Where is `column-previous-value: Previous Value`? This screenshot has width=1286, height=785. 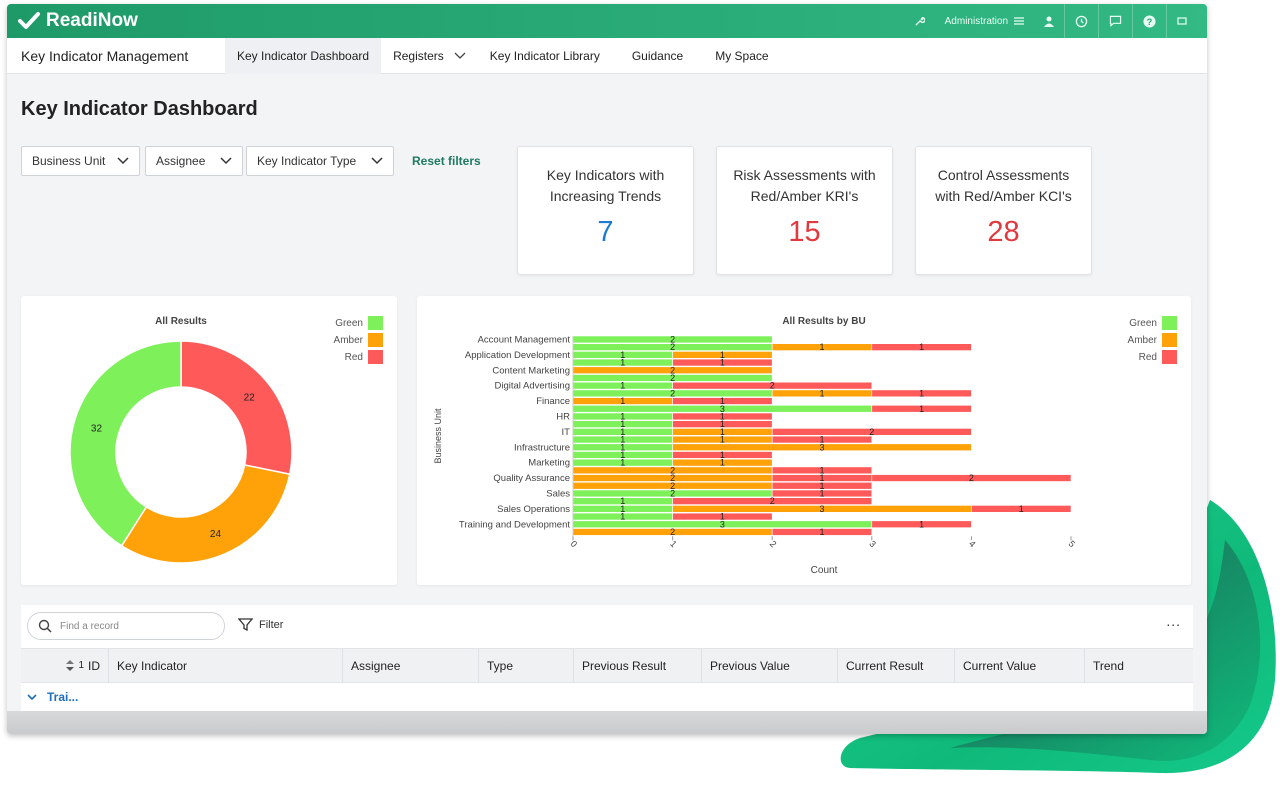
column-previous-value: Previous Value is located at coordinates (770, 665).